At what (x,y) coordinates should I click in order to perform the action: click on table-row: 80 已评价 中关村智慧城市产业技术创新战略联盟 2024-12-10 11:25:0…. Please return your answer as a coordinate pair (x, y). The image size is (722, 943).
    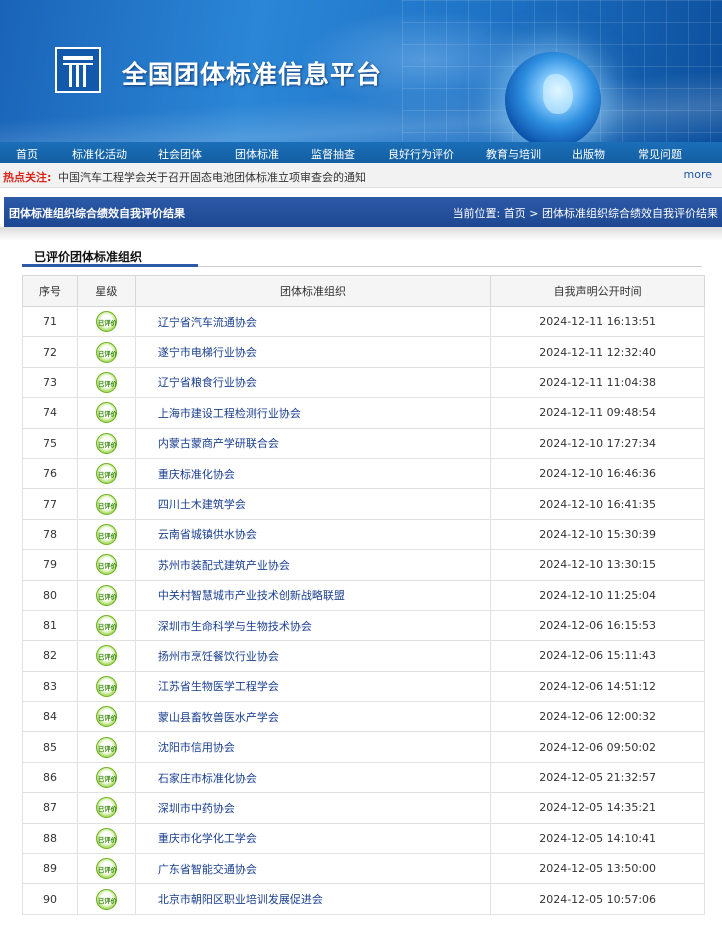
    Looking at the image, I should click on (363, 595).